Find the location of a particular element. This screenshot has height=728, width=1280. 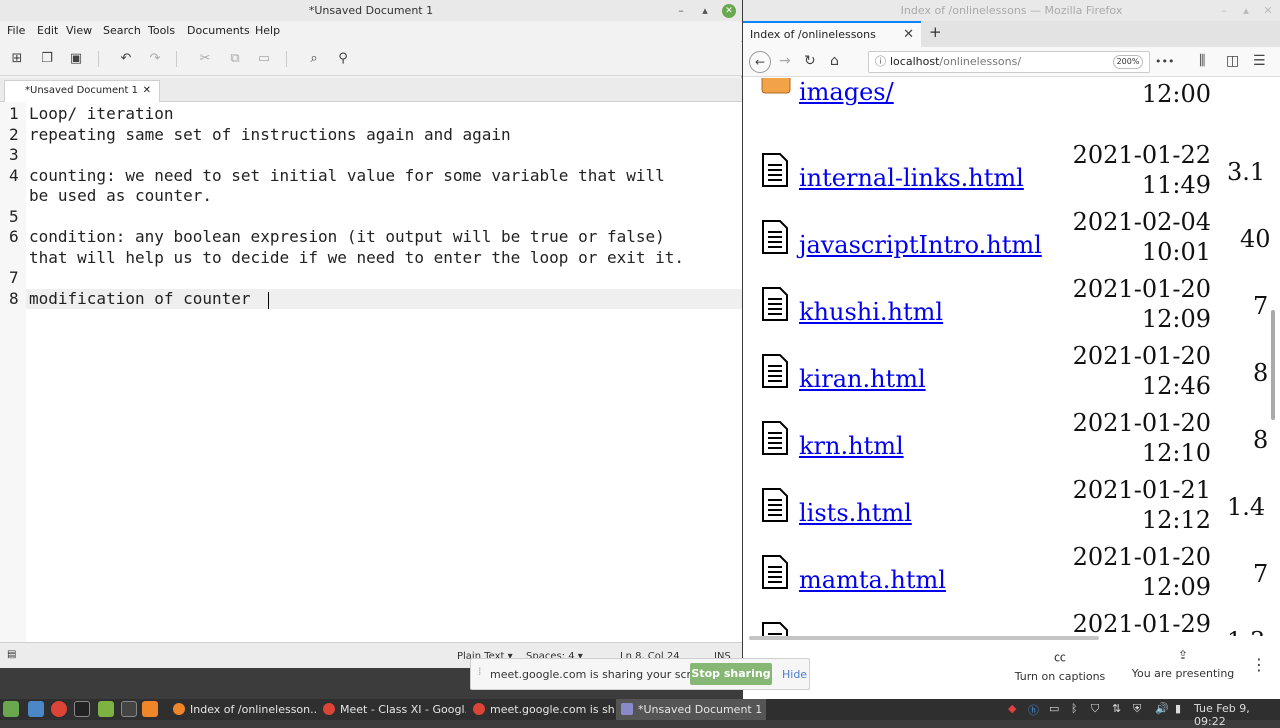

page-actions-icon: ••• is located at coordinates (1164, 62).